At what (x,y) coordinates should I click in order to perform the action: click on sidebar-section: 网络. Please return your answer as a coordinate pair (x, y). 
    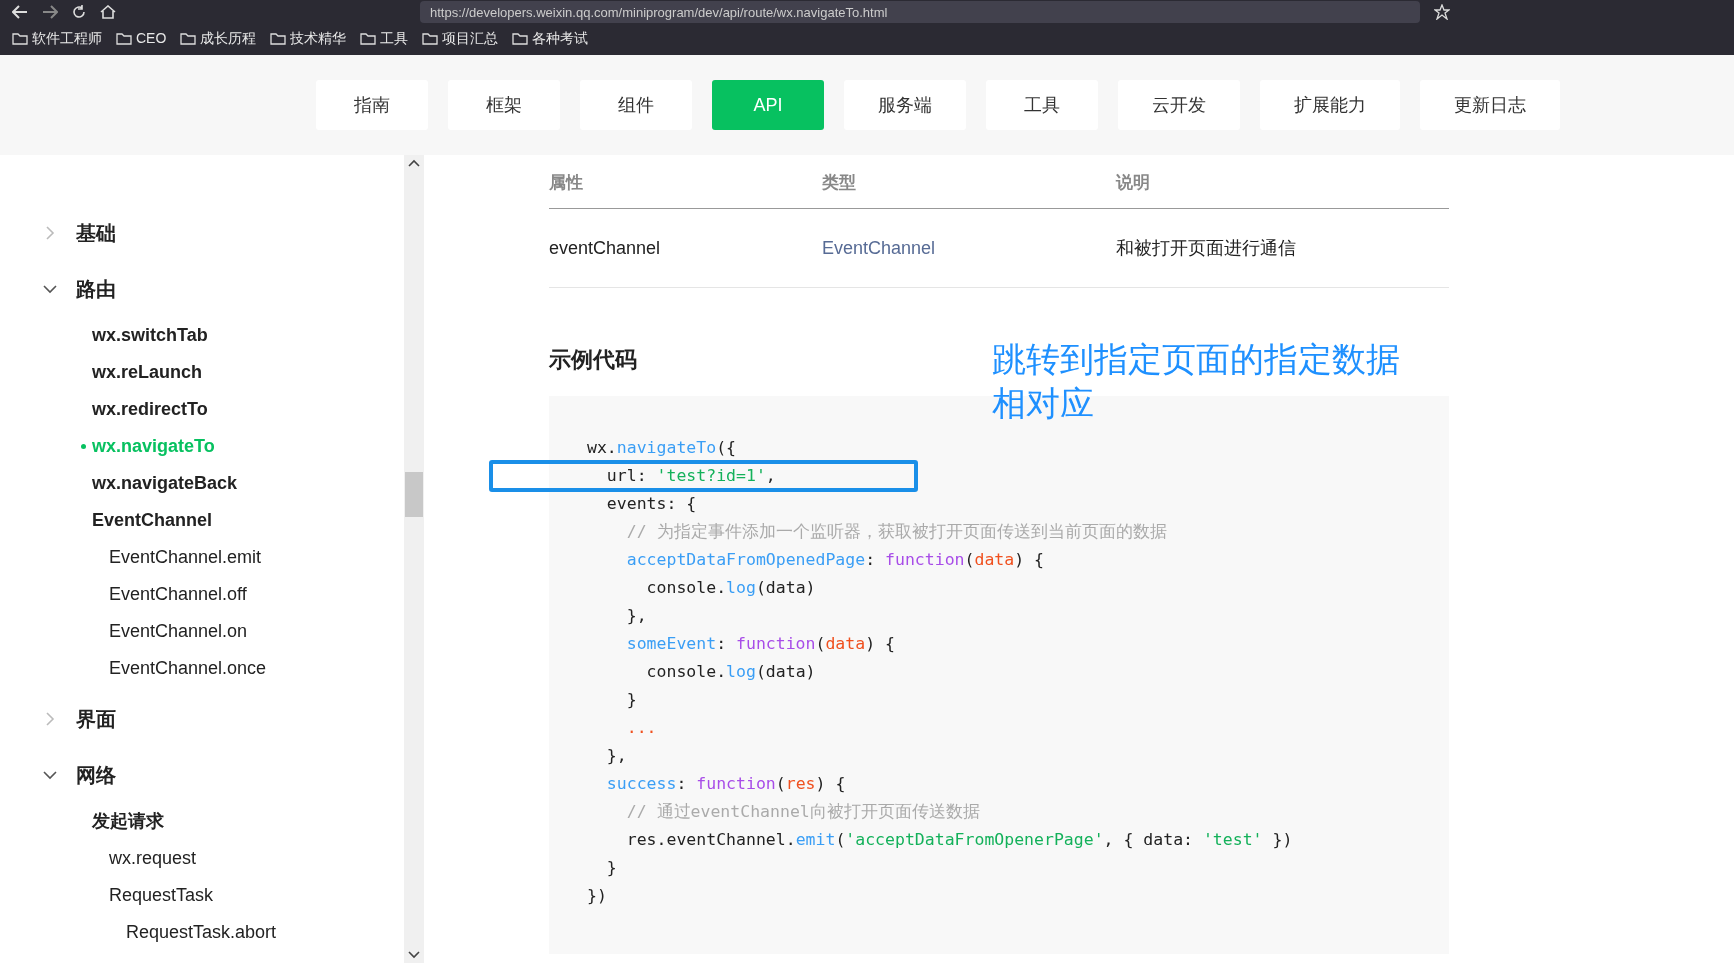
    Looking at the image, I should click on (96, 775).